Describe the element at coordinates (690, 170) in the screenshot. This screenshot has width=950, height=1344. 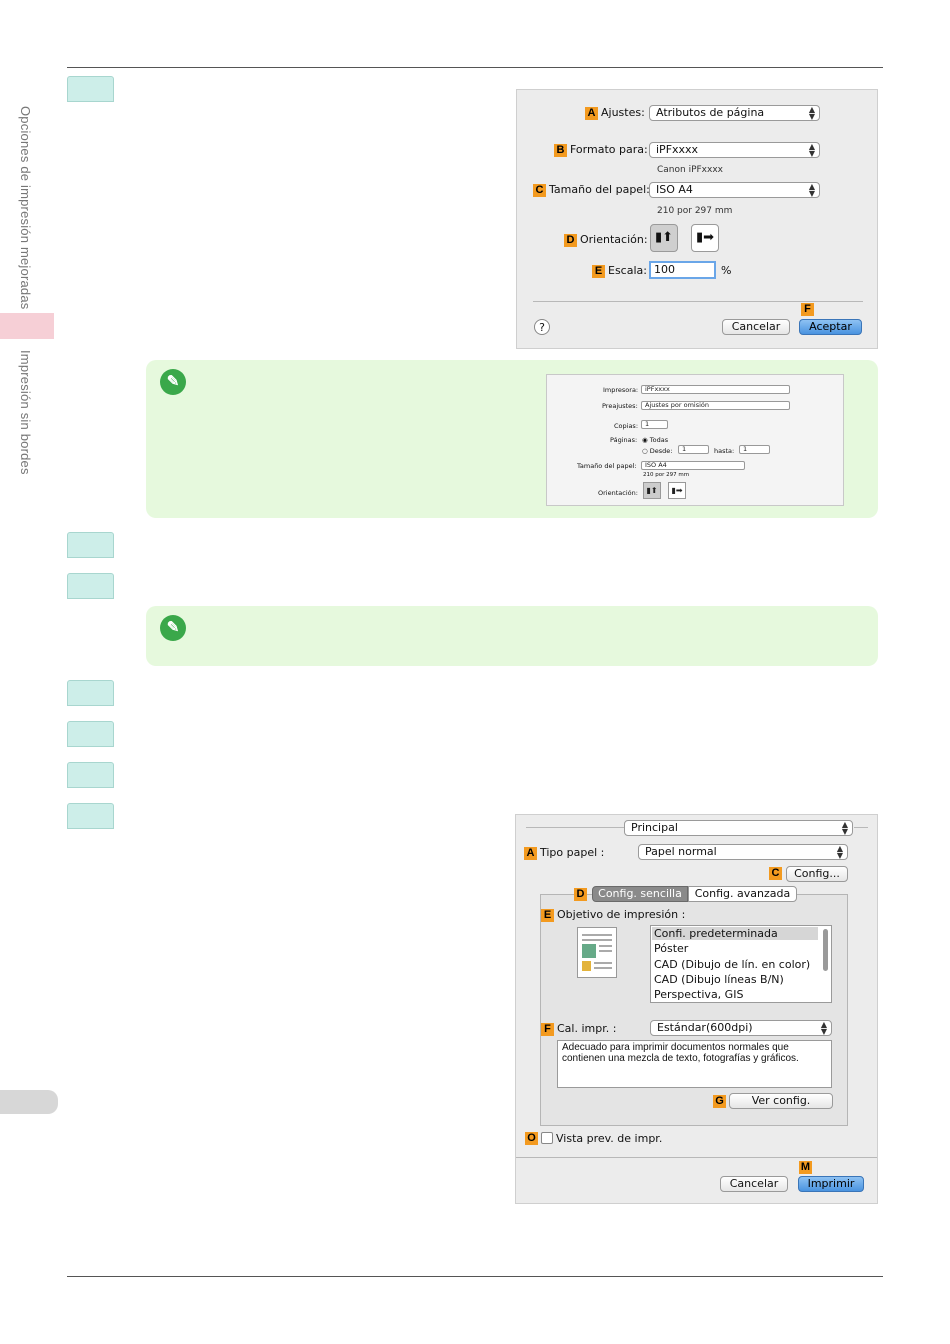
I see `formato-subtext: Canon iPFxxxx` at that location.